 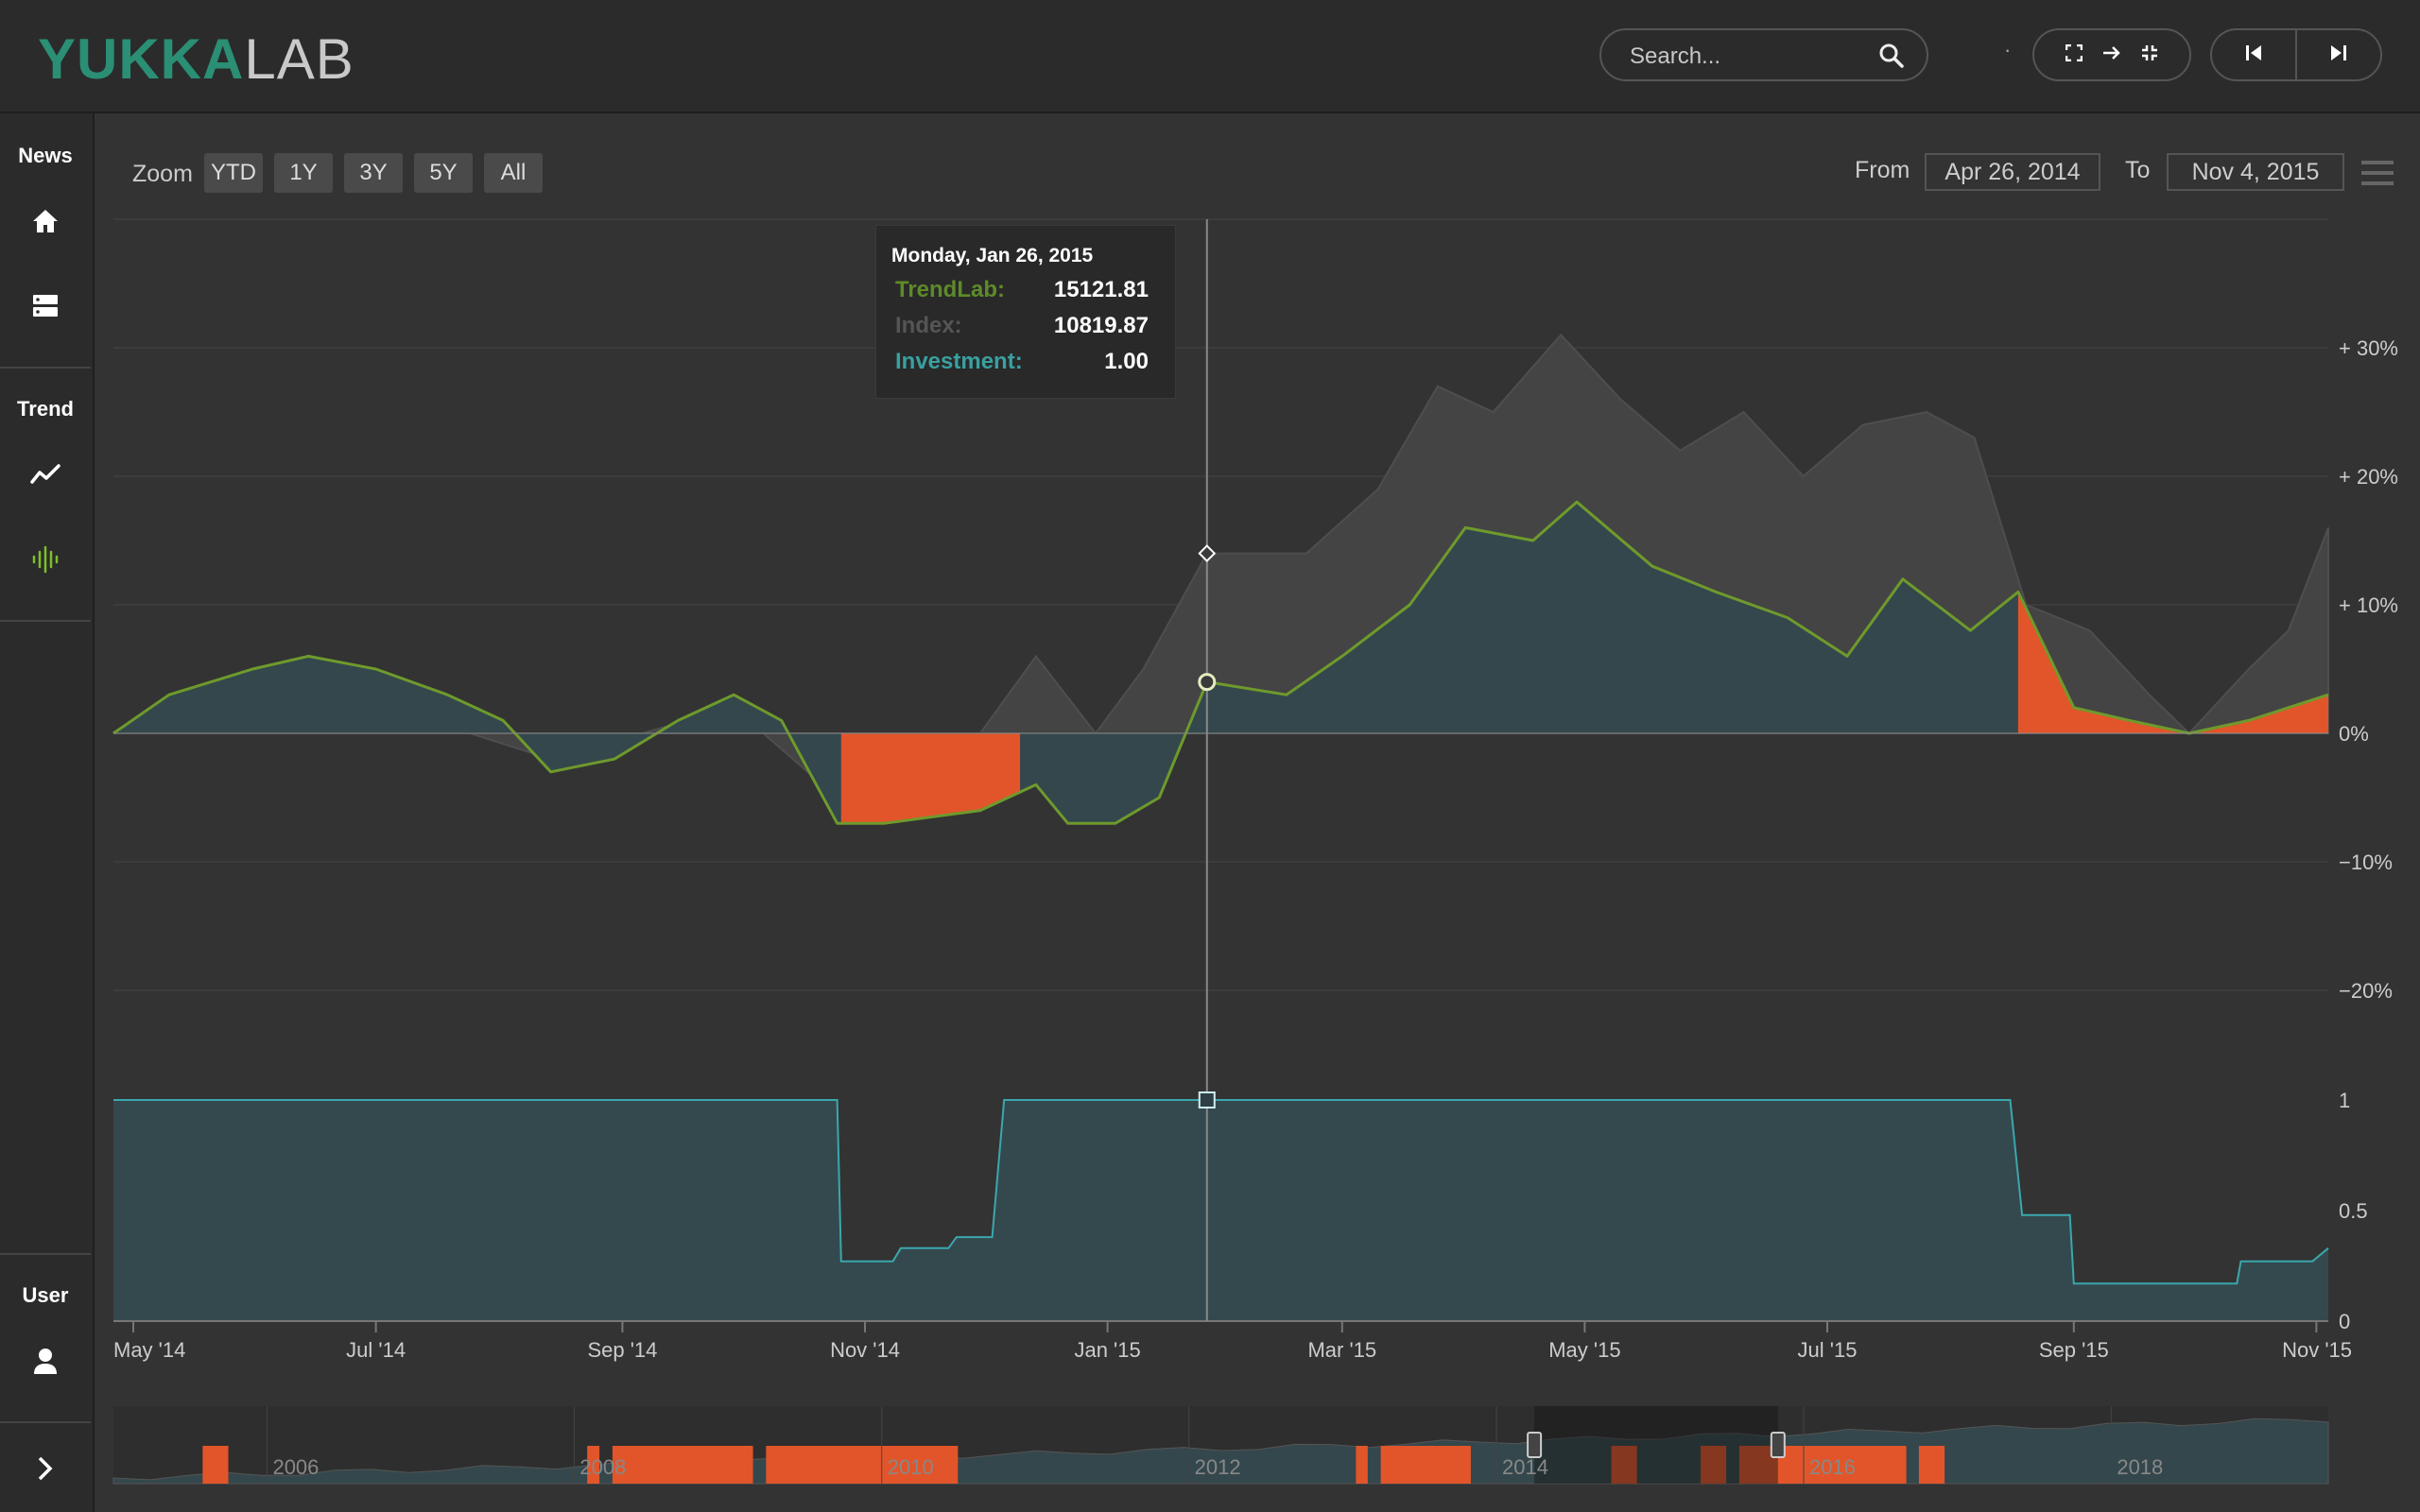 I want to click on investment-tick-label: 0.5, so click(x=2353, y=1211).